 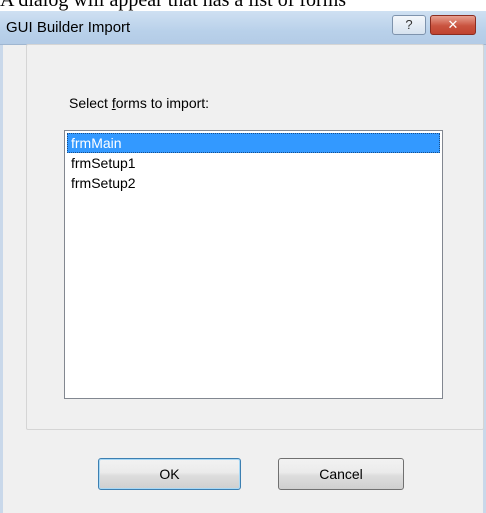 What do you see at coordinates (243, 28) in the screenshot?
I see `title-bar: GUI Builder Import ? ✕` at bounding box center [243, 28].